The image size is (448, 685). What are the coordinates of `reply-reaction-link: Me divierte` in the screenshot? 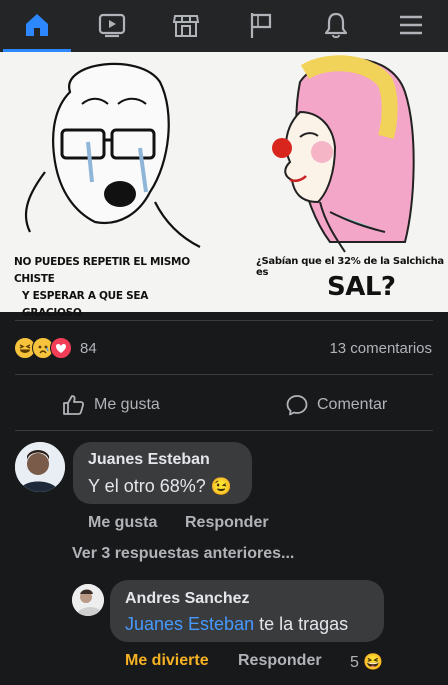 It's located at (167, 661).